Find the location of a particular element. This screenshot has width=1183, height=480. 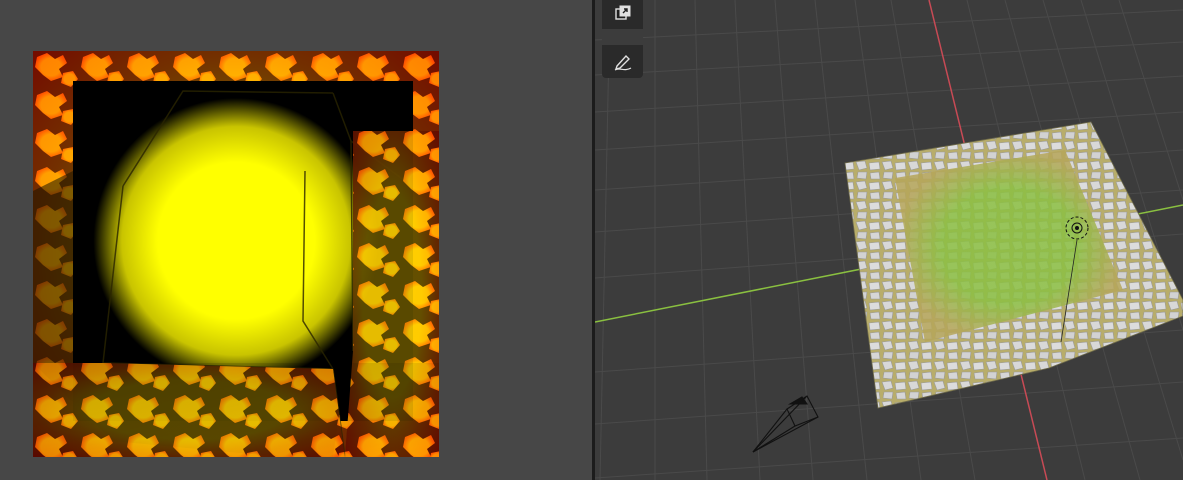

tool-separator is located at coordinates (622, 37).